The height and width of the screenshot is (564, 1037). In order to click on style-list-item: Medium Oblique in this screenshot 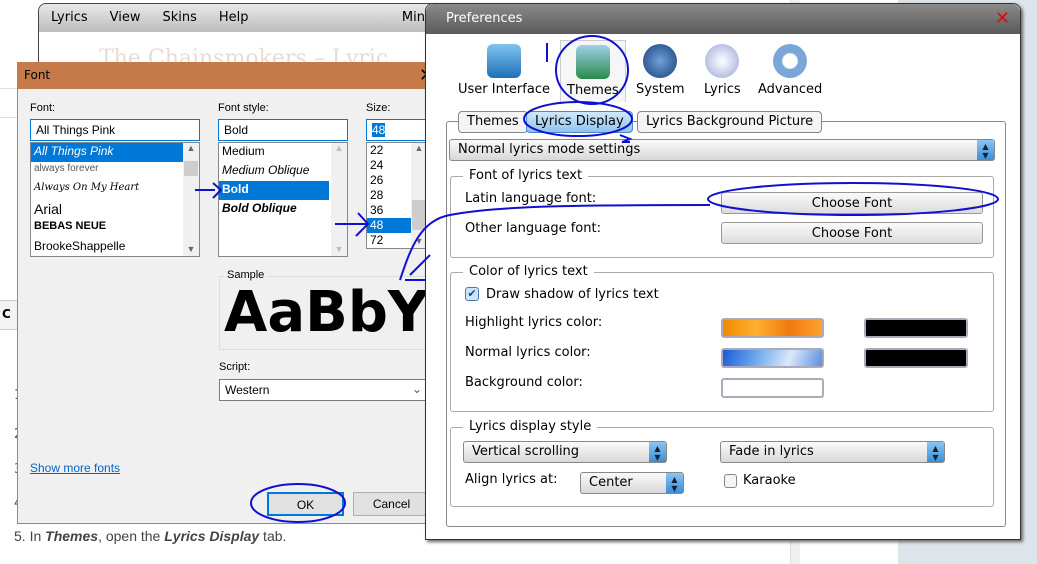, I will do `click(283, 171)`.